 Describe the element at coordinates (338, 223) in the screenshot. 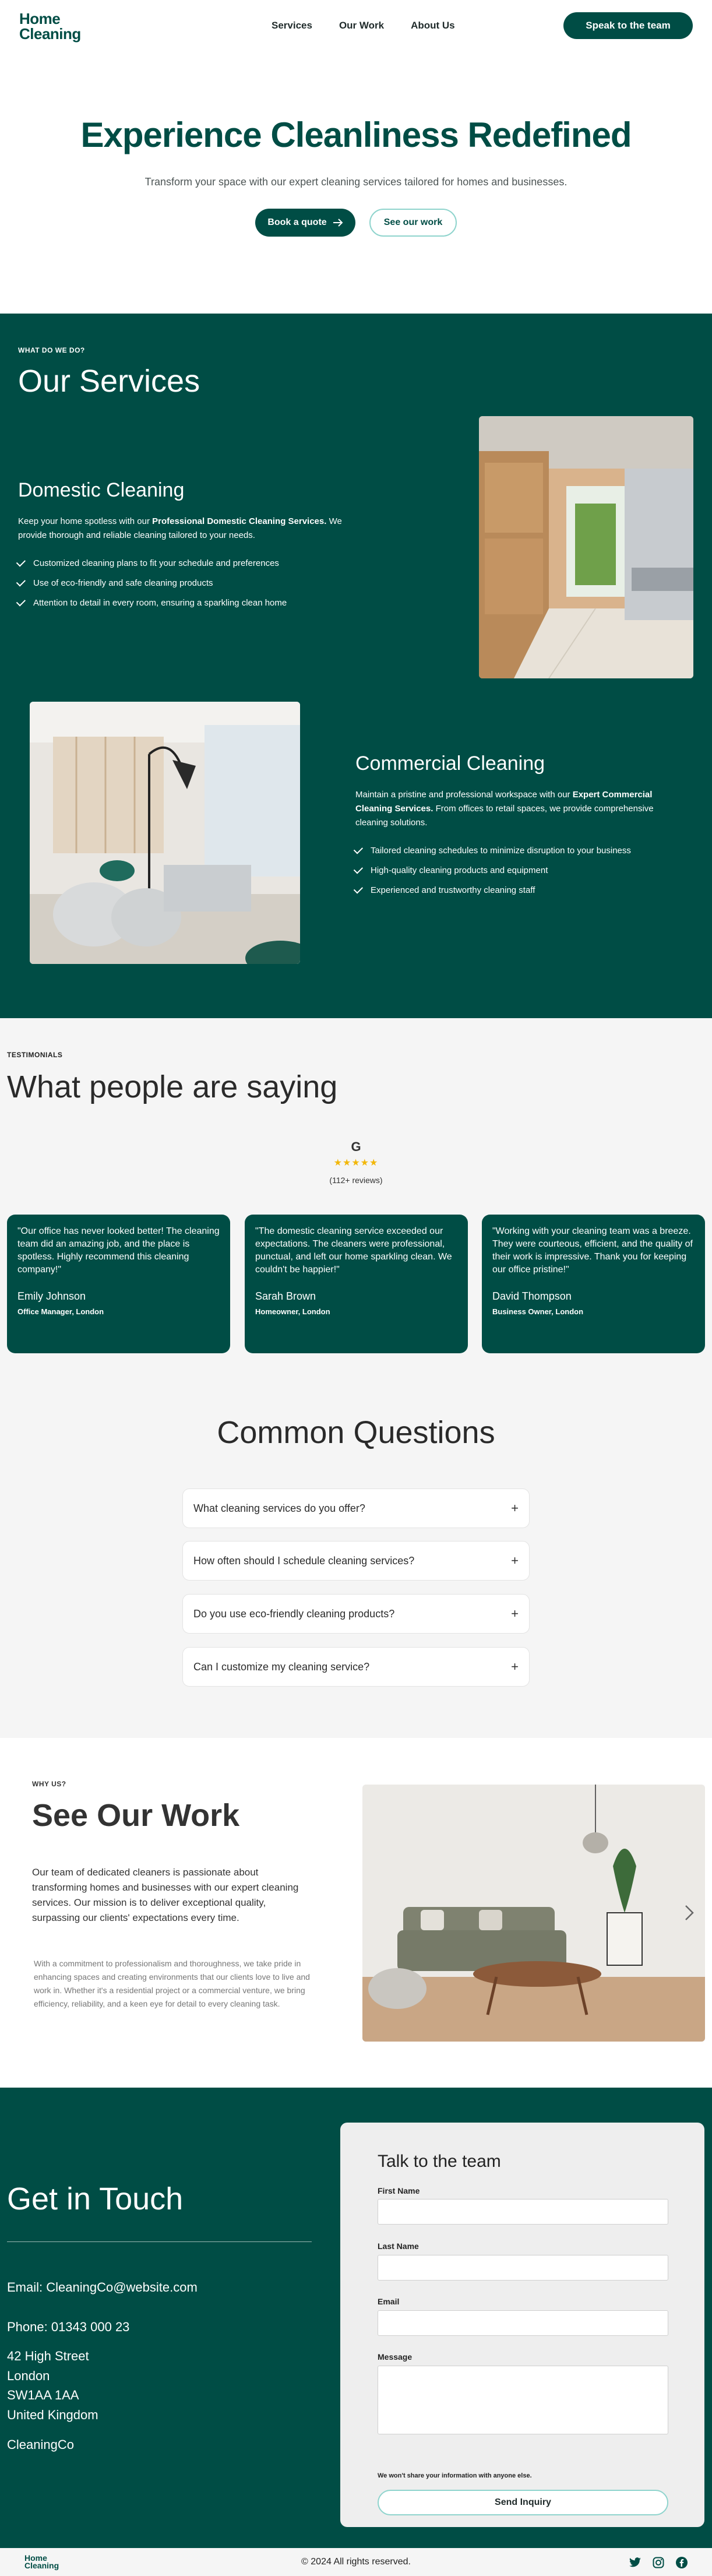

I see `arrow-right-icon` at that location.